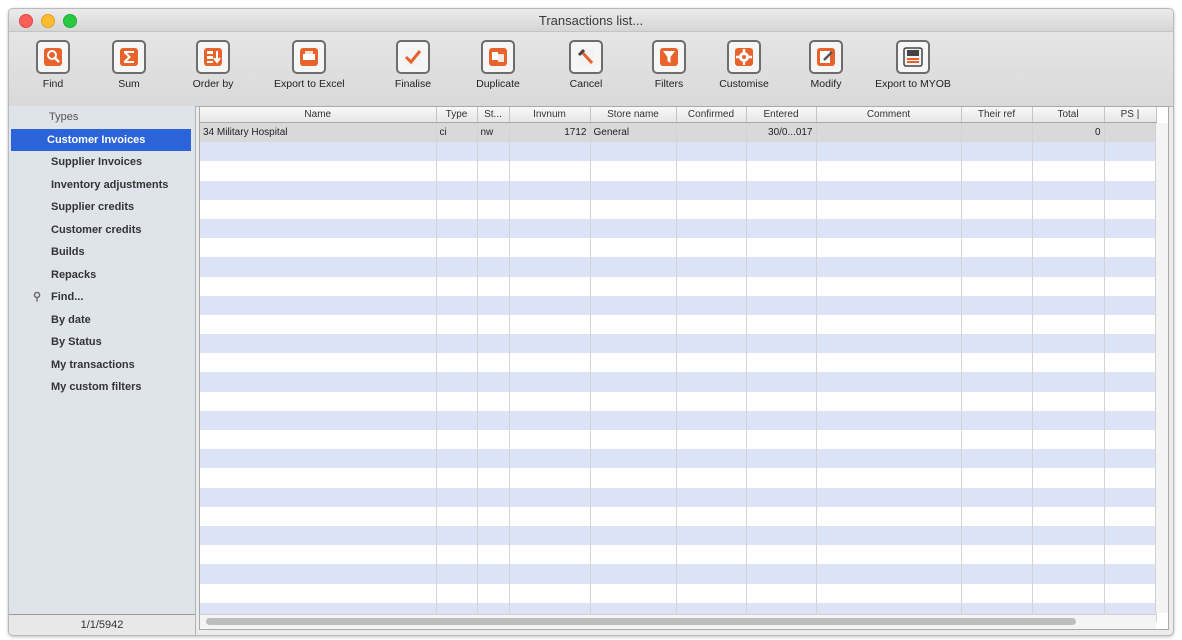 The height and width of the screenshot is (640, 1182). Describe the element at coordinates (498, 65) in the screenshot. I see `duplicate-button: Duplicate` at that location.